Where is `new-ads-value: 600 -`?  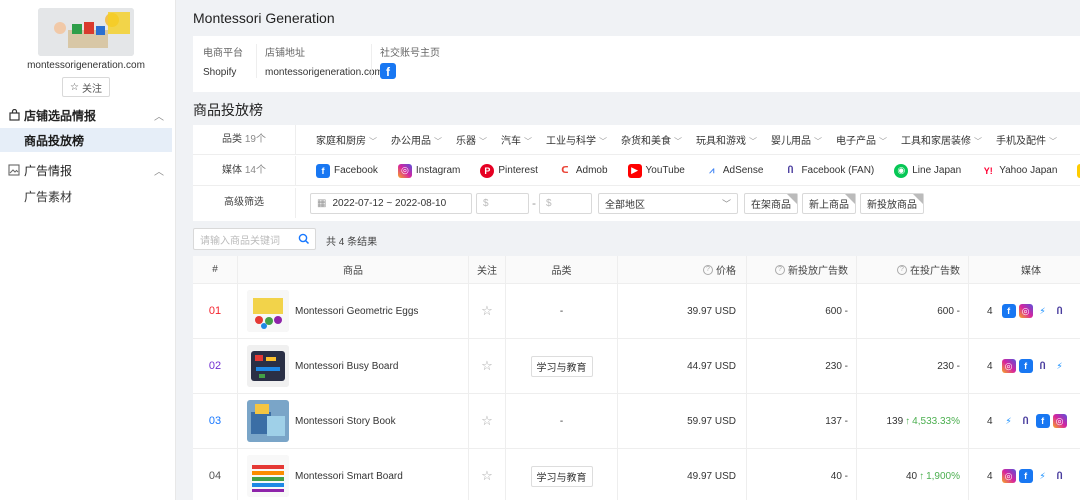 new-ads-value: 600 - is located at coordinates (836, 311).